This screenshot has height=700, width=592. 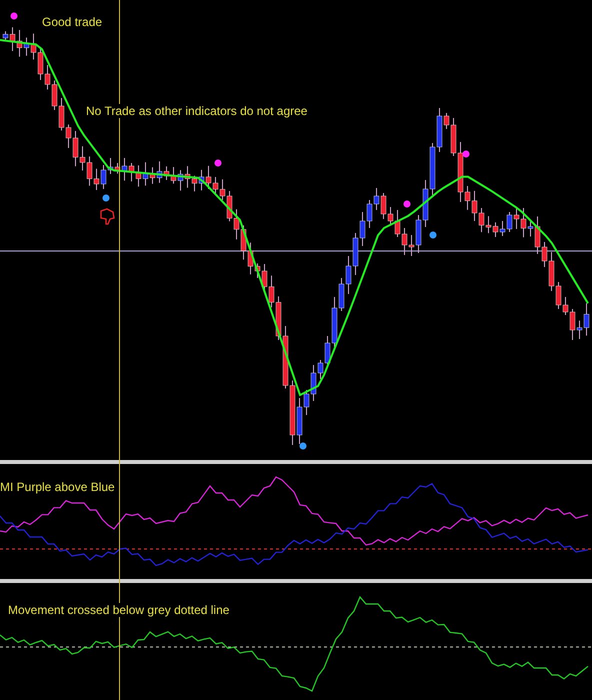 What do you see at coordinates (72, 22) in the screenshot?
I see `chart-annotation: Good trade` at bounding box center [72, 22].